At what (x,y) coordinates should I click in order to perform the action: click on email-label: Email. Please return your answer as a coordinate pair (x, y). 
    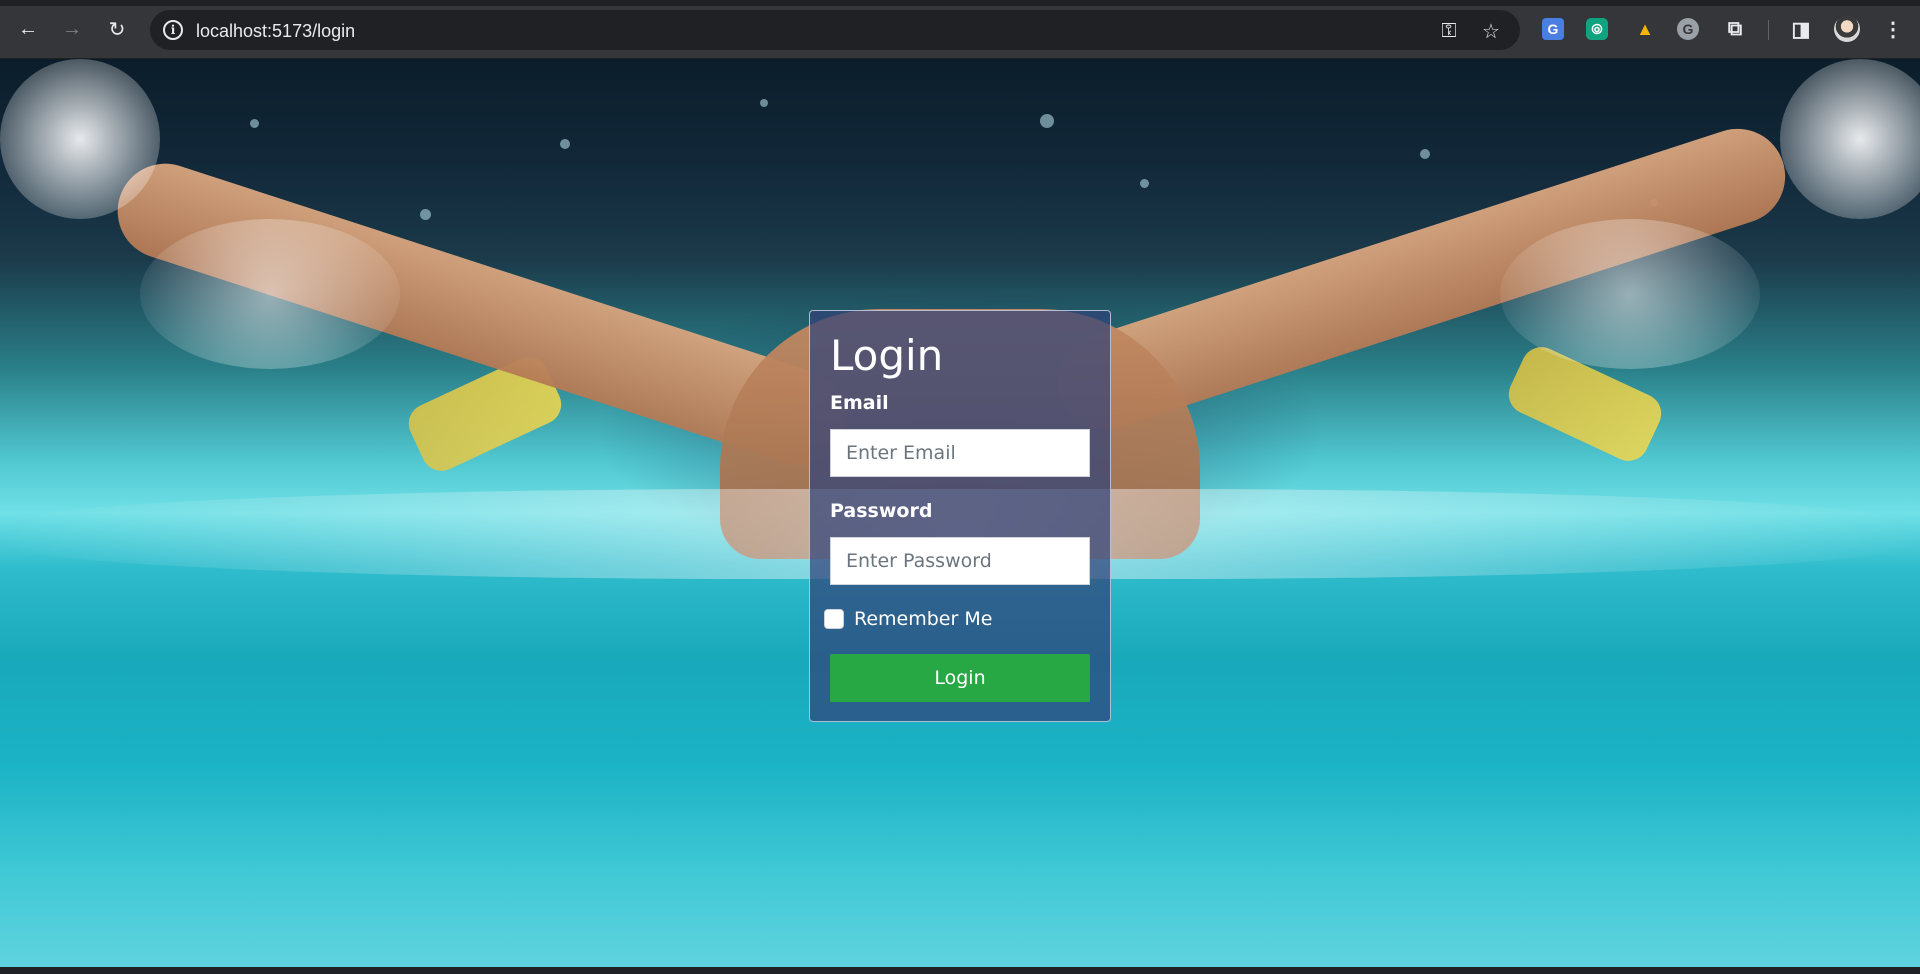
    Looking at the image, I should click on (859, 403).